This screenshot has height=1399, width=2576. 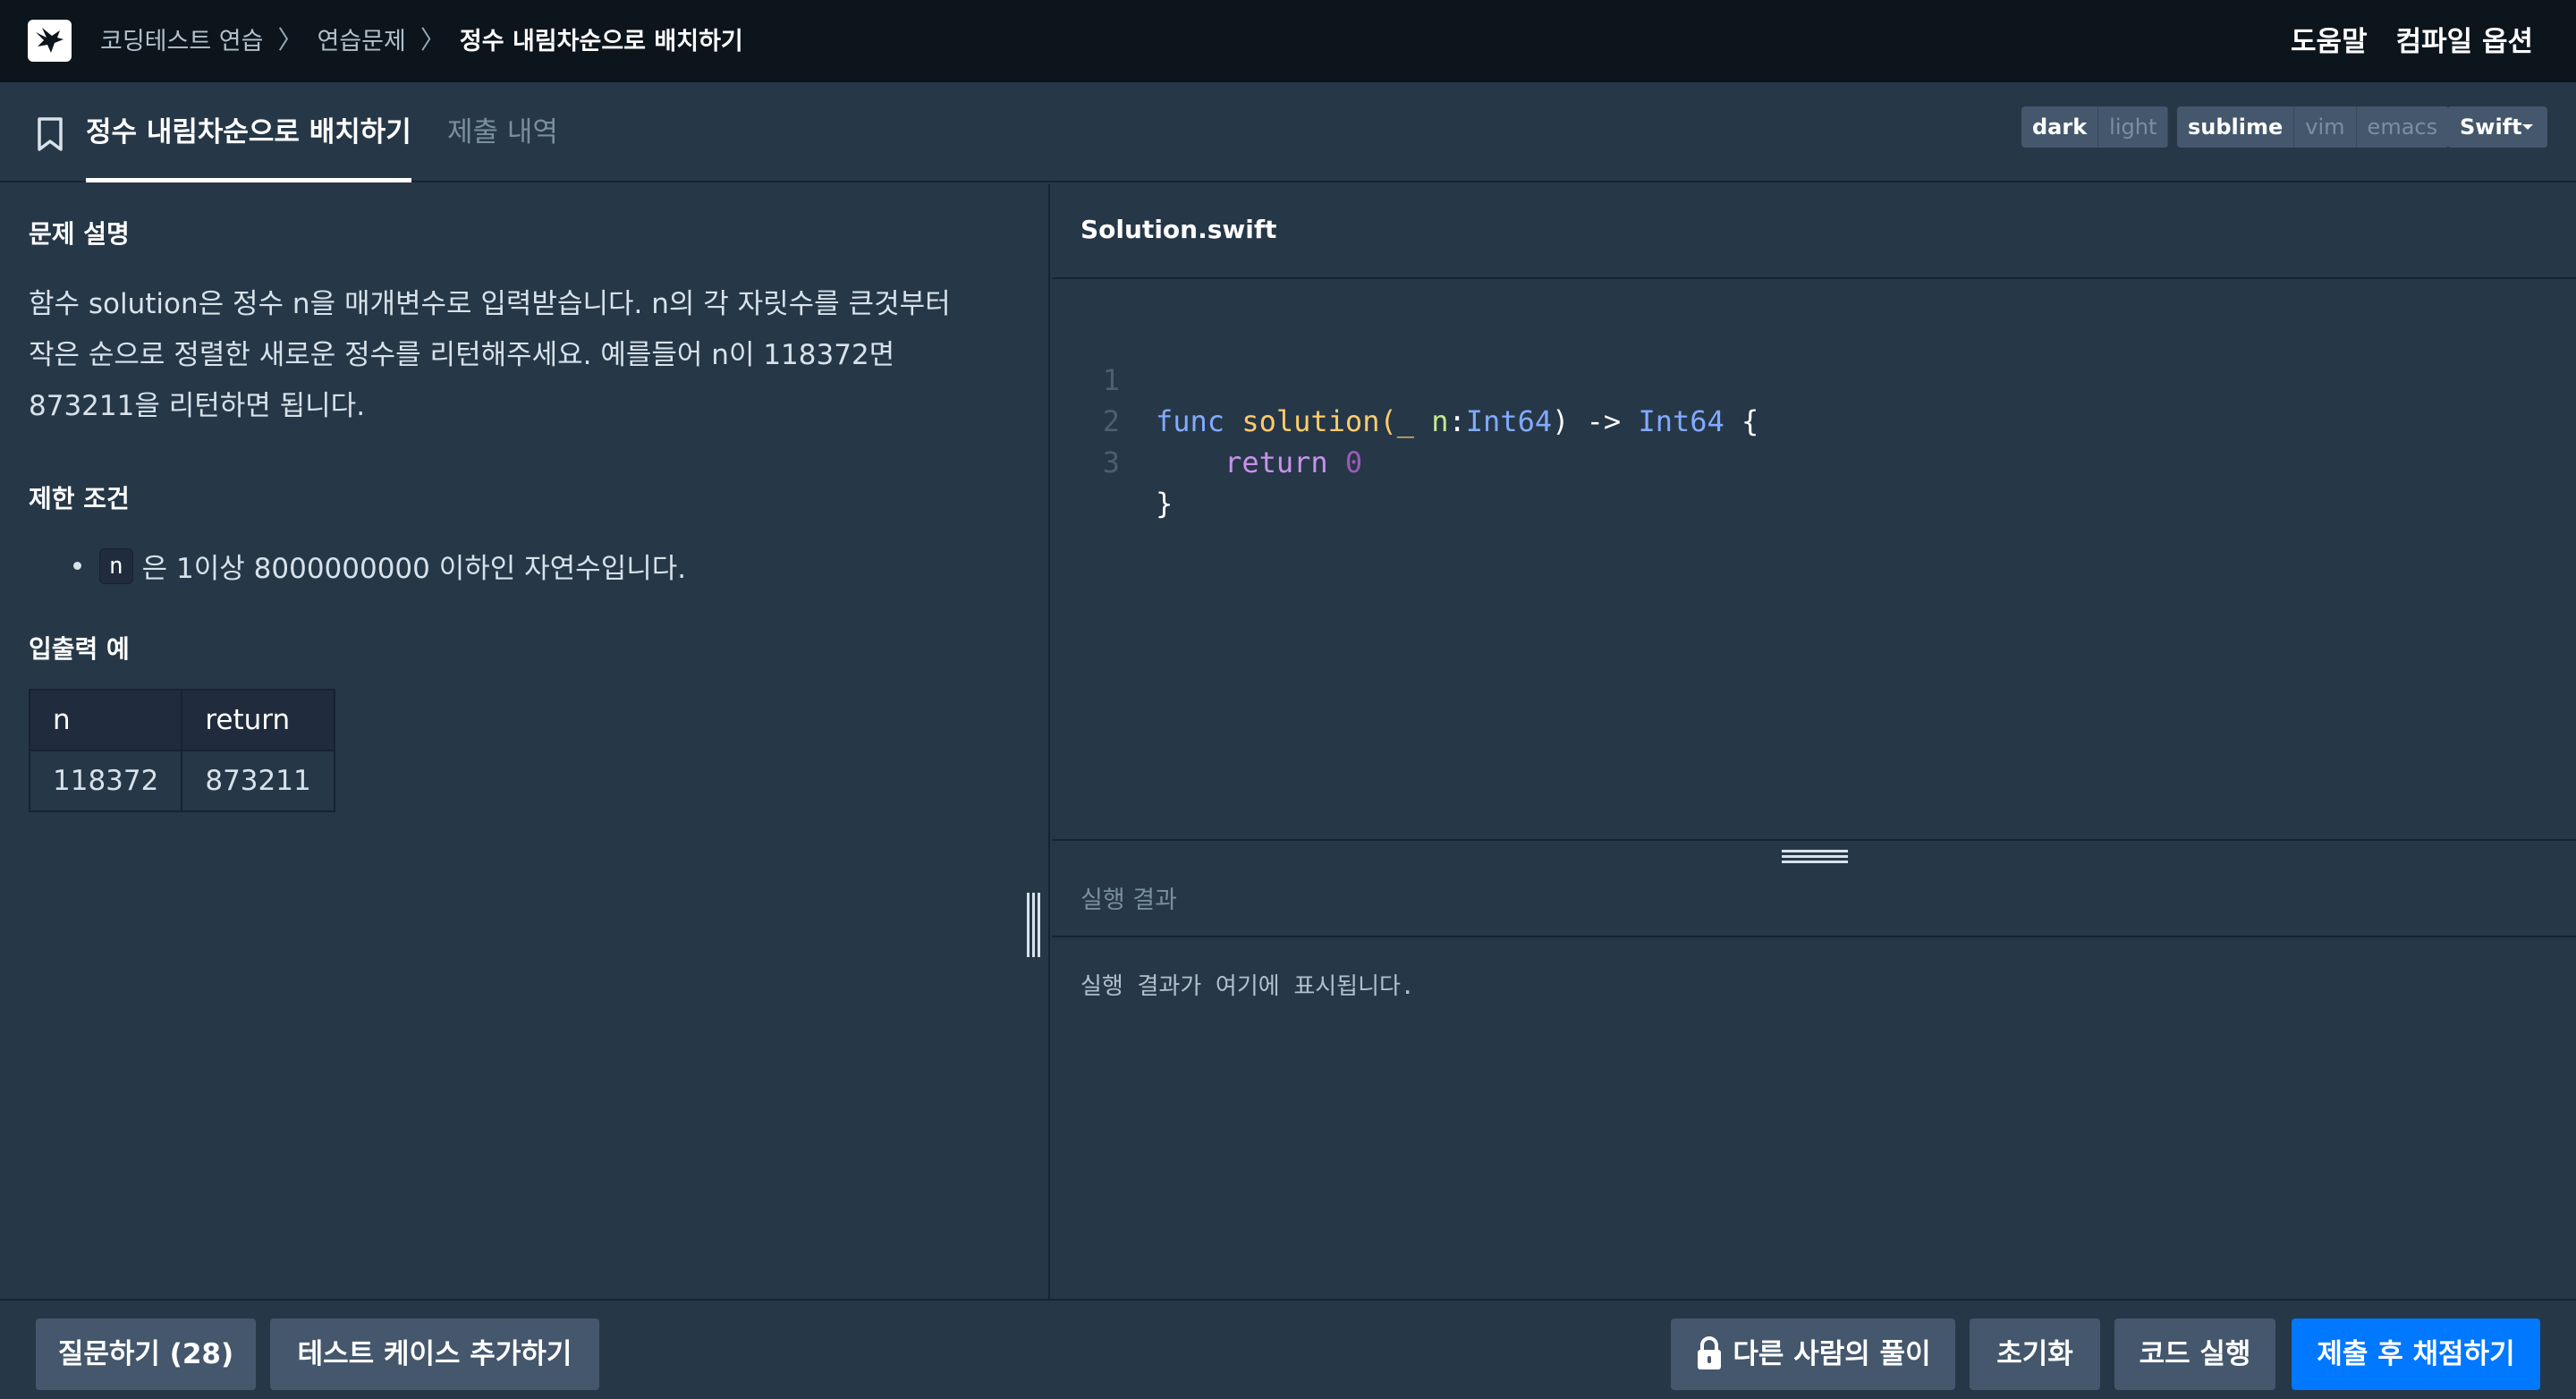 What do you see at coordinates (1247, 986) in the screenshot?
I see `result-output: 실행 결과가 여기에 표시됩니다.` at bounding box center [1247, 986].